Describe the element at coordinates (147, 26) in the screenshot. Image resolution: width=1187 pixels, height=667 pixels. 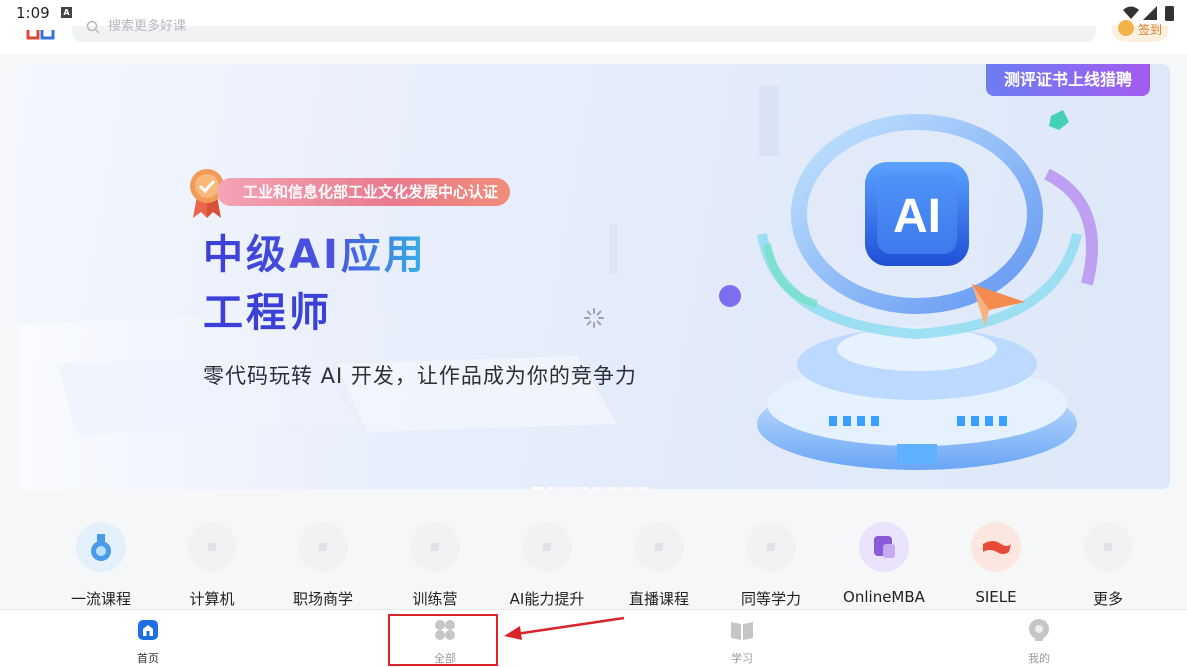
I see `search-placeholder: 搜索更多好课` at that location.